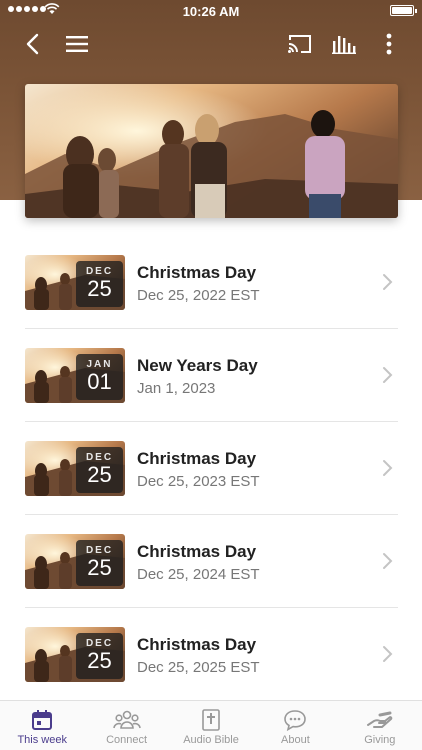 This screenshot has height=750, width=422. I want to click on chat-bubble-icon, so click(295, 720).